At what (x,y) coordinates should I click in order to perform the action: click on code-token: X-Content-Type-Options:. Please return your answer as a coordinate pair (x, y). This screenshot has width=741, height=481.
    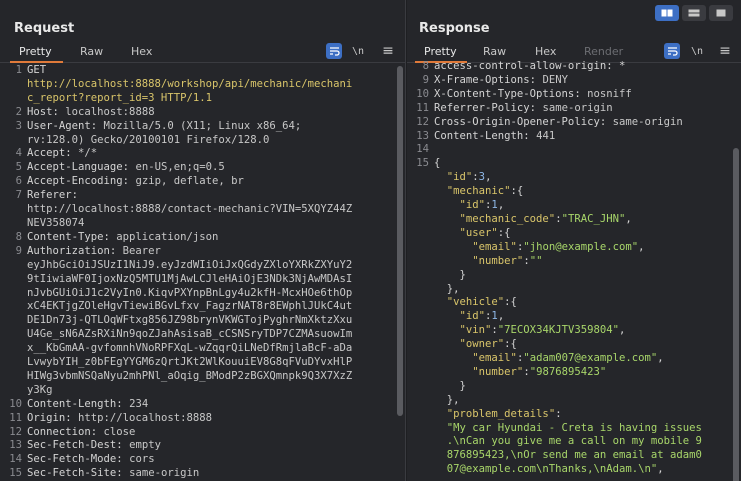
    Looking at the image, I should click on (511, 93).